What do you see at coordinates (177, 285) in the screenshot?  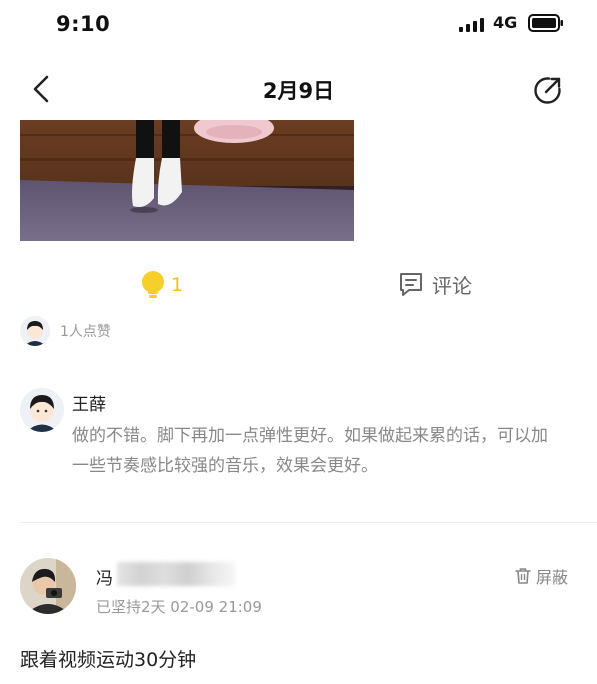 I see `like-count: 1` at bounding box center [177, 285].